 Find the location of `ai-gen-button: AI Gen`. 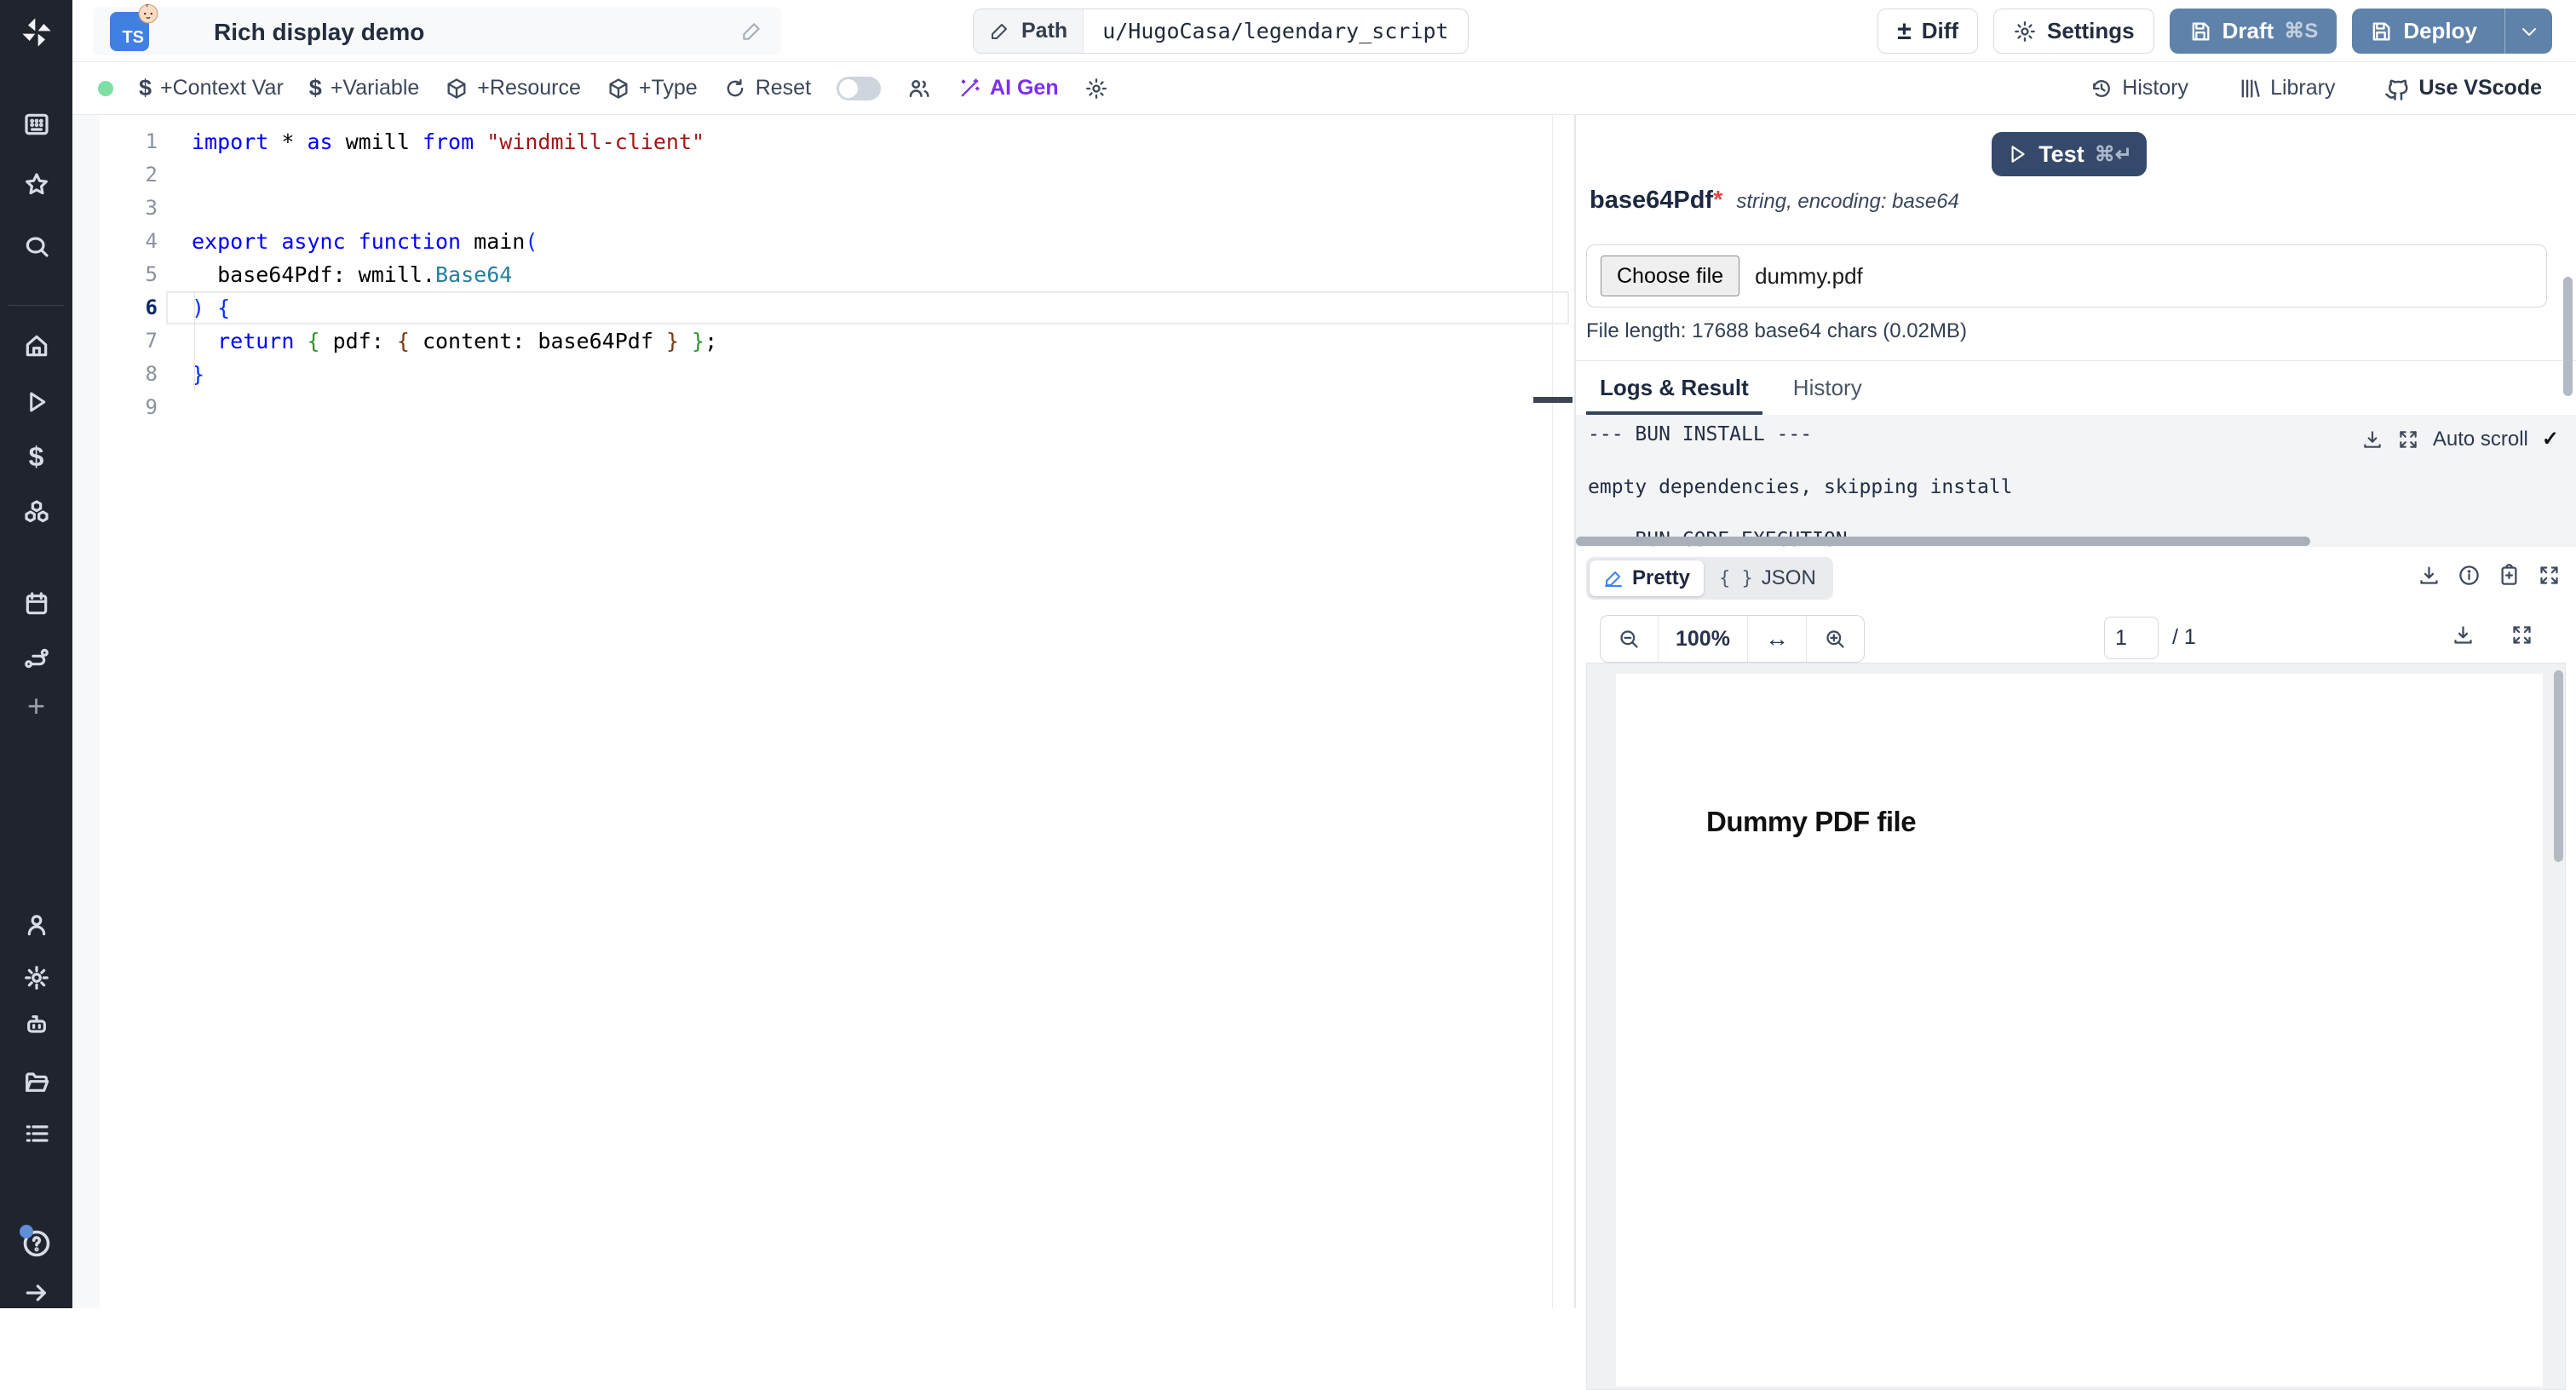

ai-gen-button: AI Gen is located at coordinates (1008, 88).